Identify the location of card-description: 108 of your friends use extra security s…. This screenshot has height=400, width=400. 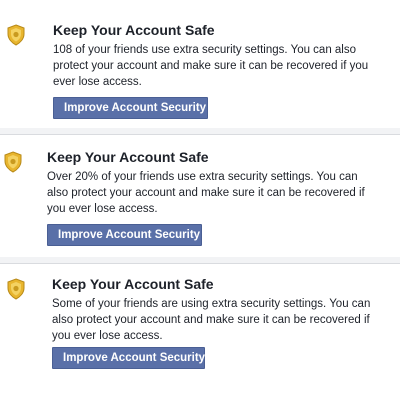
(211, 66).